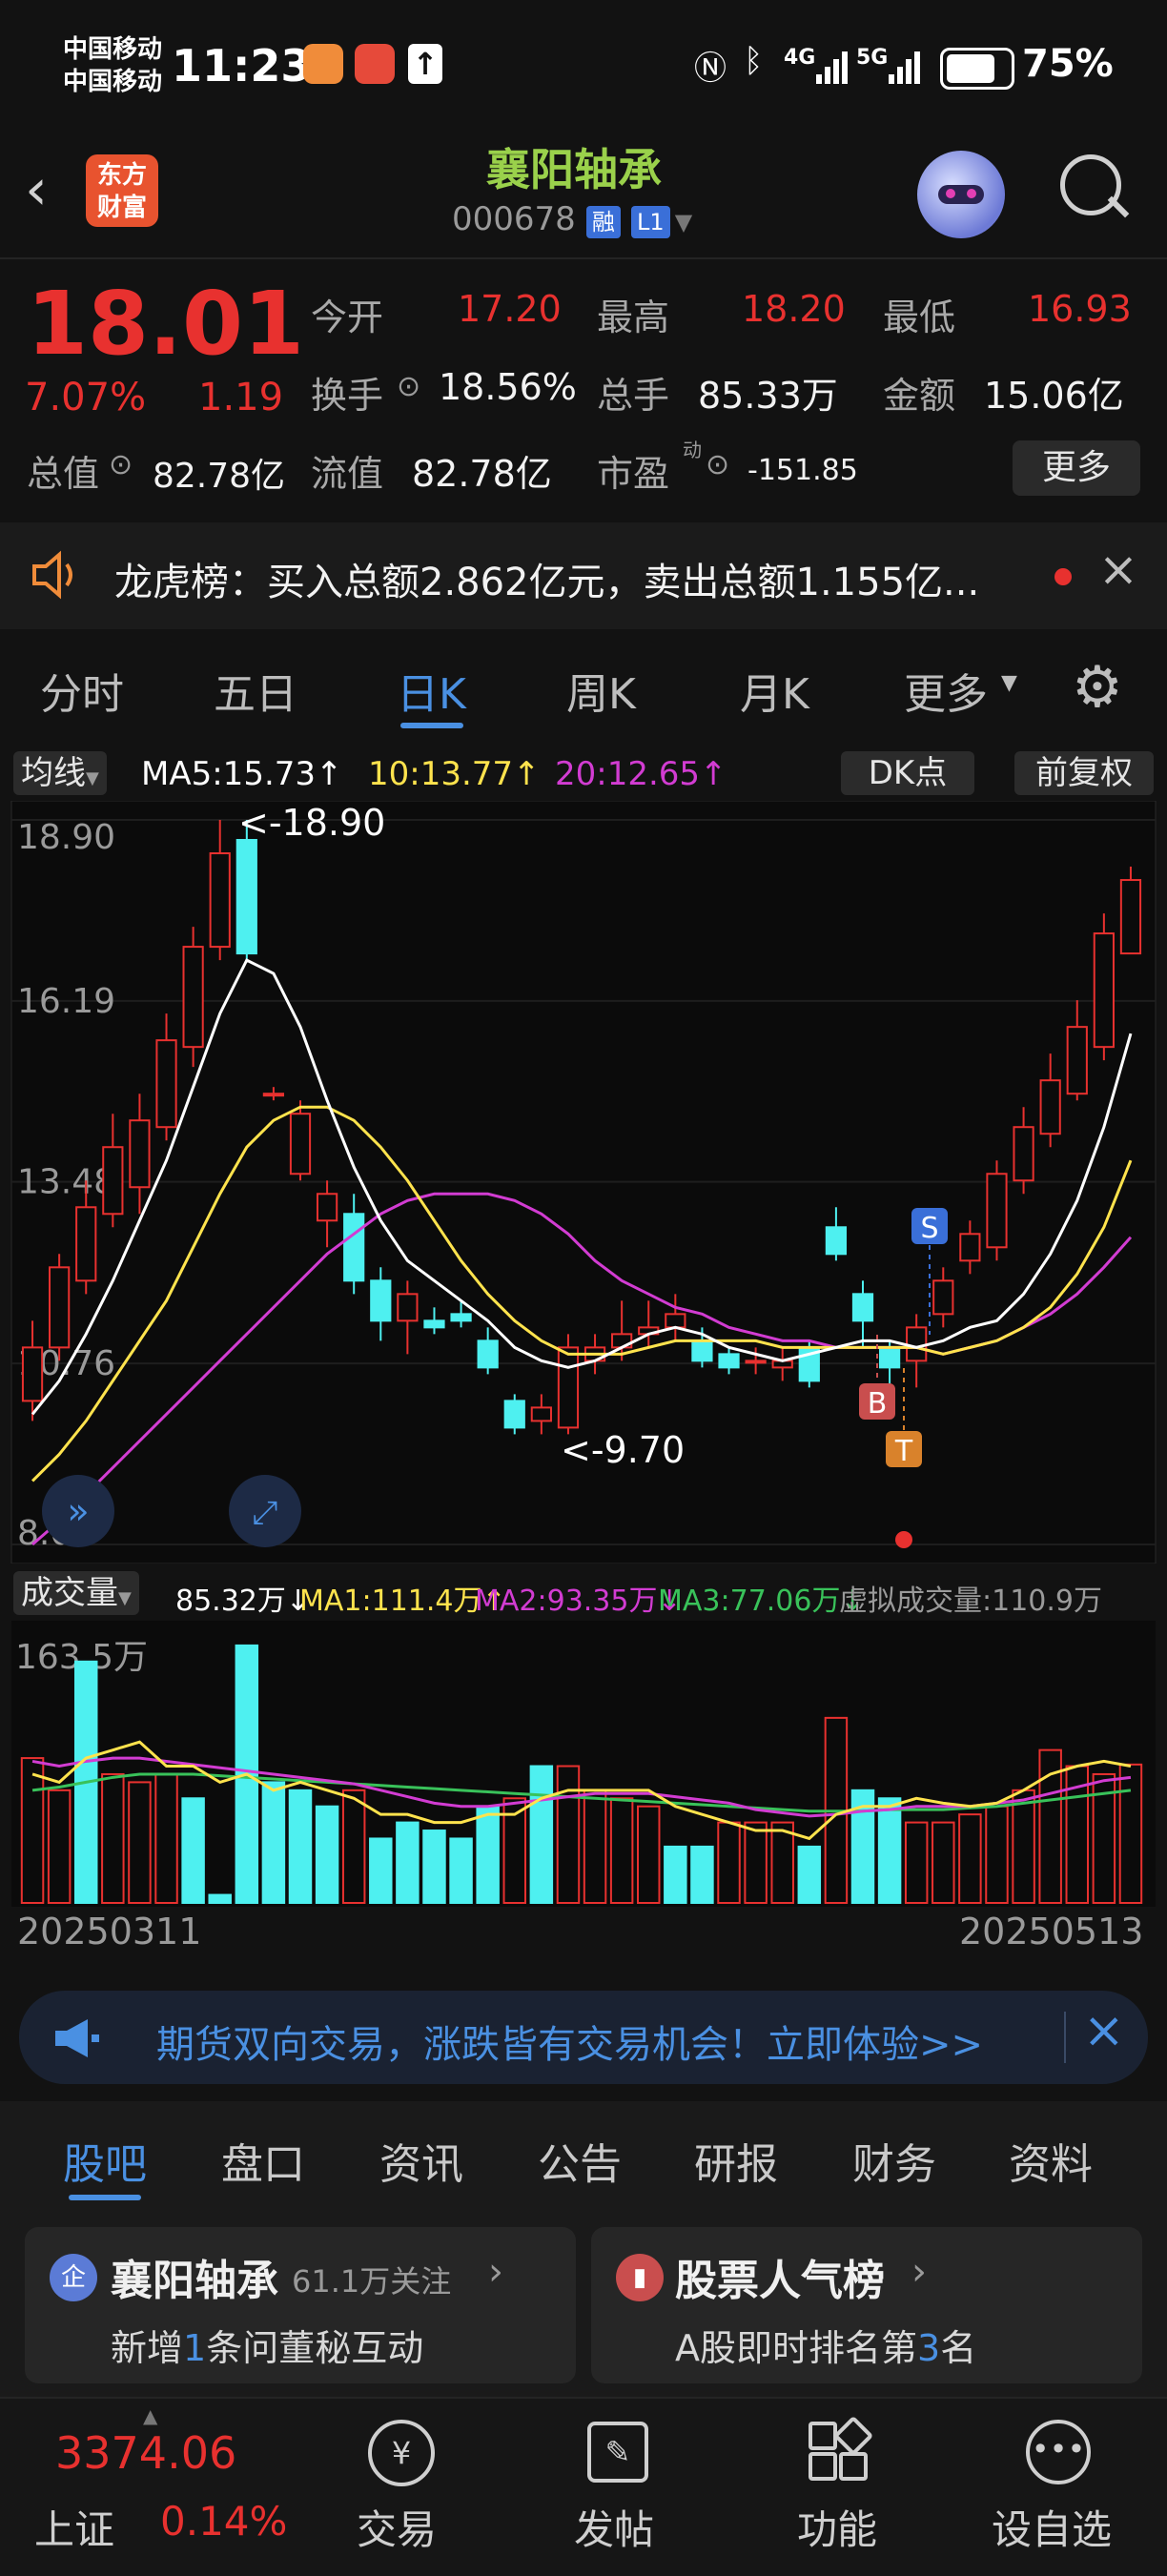  What do you see at coordinates (243, 1601) in the screenshot?
I see `volume-value: 85.32万↓` at bounding box center [243, 1601].